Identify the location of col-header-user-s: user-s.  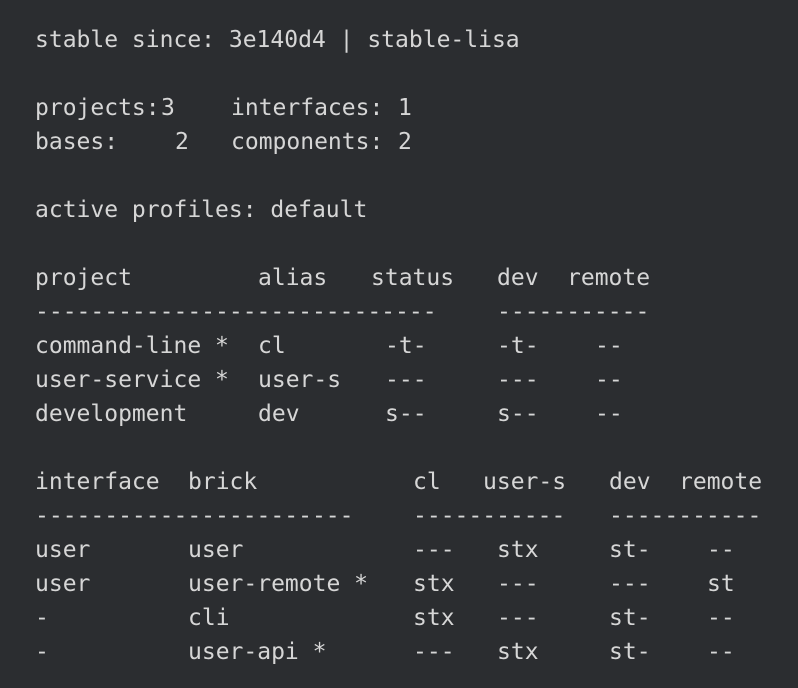
(525, 482).